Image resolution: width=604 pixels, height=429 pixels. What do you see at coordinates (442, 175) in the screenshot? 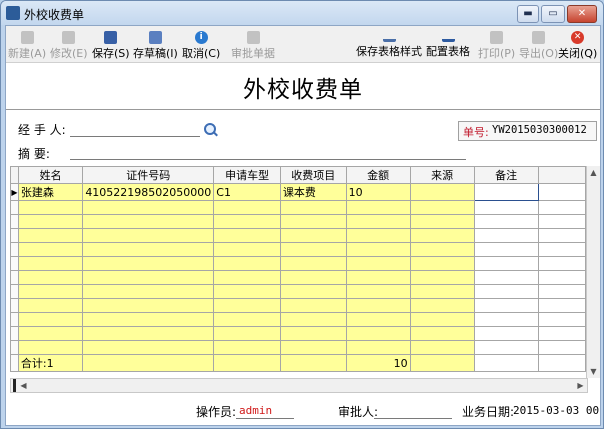
I see `col-header-source: 来源` at bounding box center [442, 175].